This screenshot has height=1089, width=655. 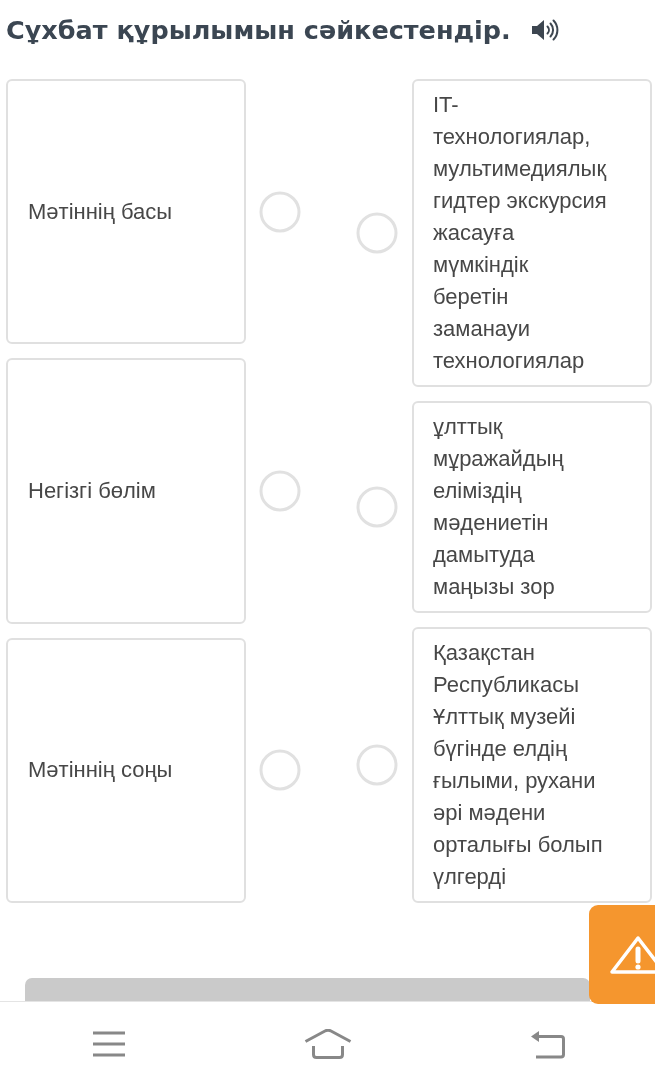 What do you see at coordinates (532, 765) in the screenshot?
I see `answer-card: Қазақстан Республикасы Ұлттық музейі бүгінде елдің ғылыми, рухани әрі мәдени орталығы болып үлгерді` at bounding box center [532, 765].